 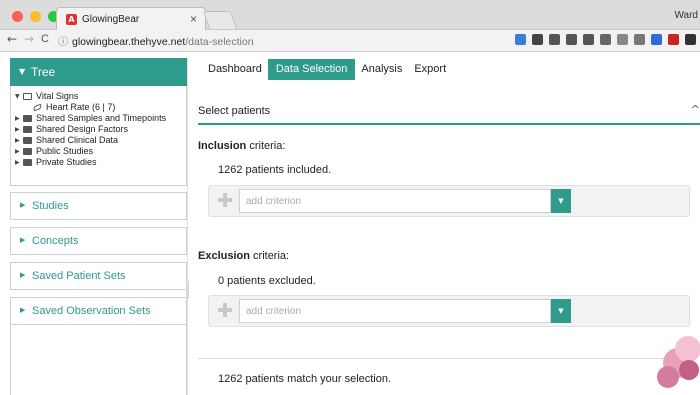 What do you see at coordinates (17, 16) in the screenshot?
I see `close-window-button` at bounding box center [17, 16].